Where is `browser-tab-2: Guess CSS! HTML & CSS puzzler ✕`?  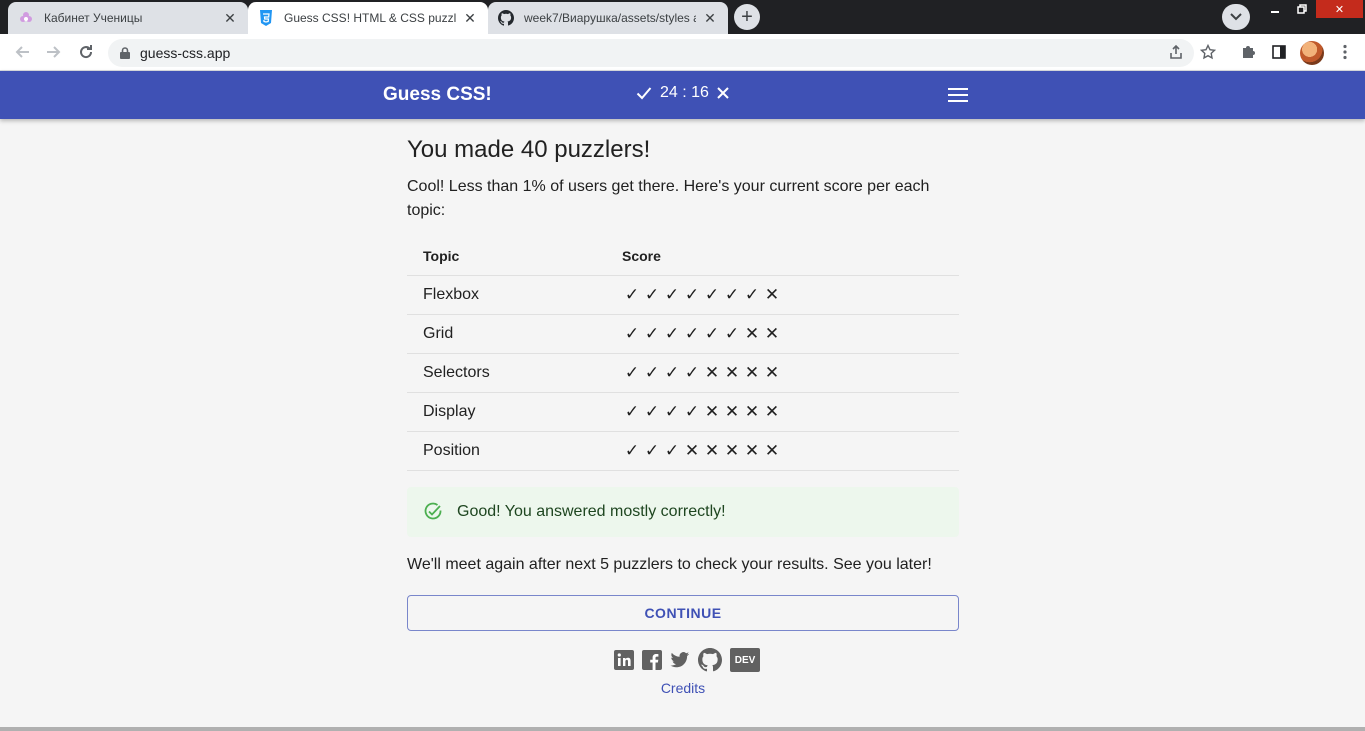
browser-tab-2: Guess CSS! HTML & CSS puzzler ✕ is located at coordinates (368, 18).